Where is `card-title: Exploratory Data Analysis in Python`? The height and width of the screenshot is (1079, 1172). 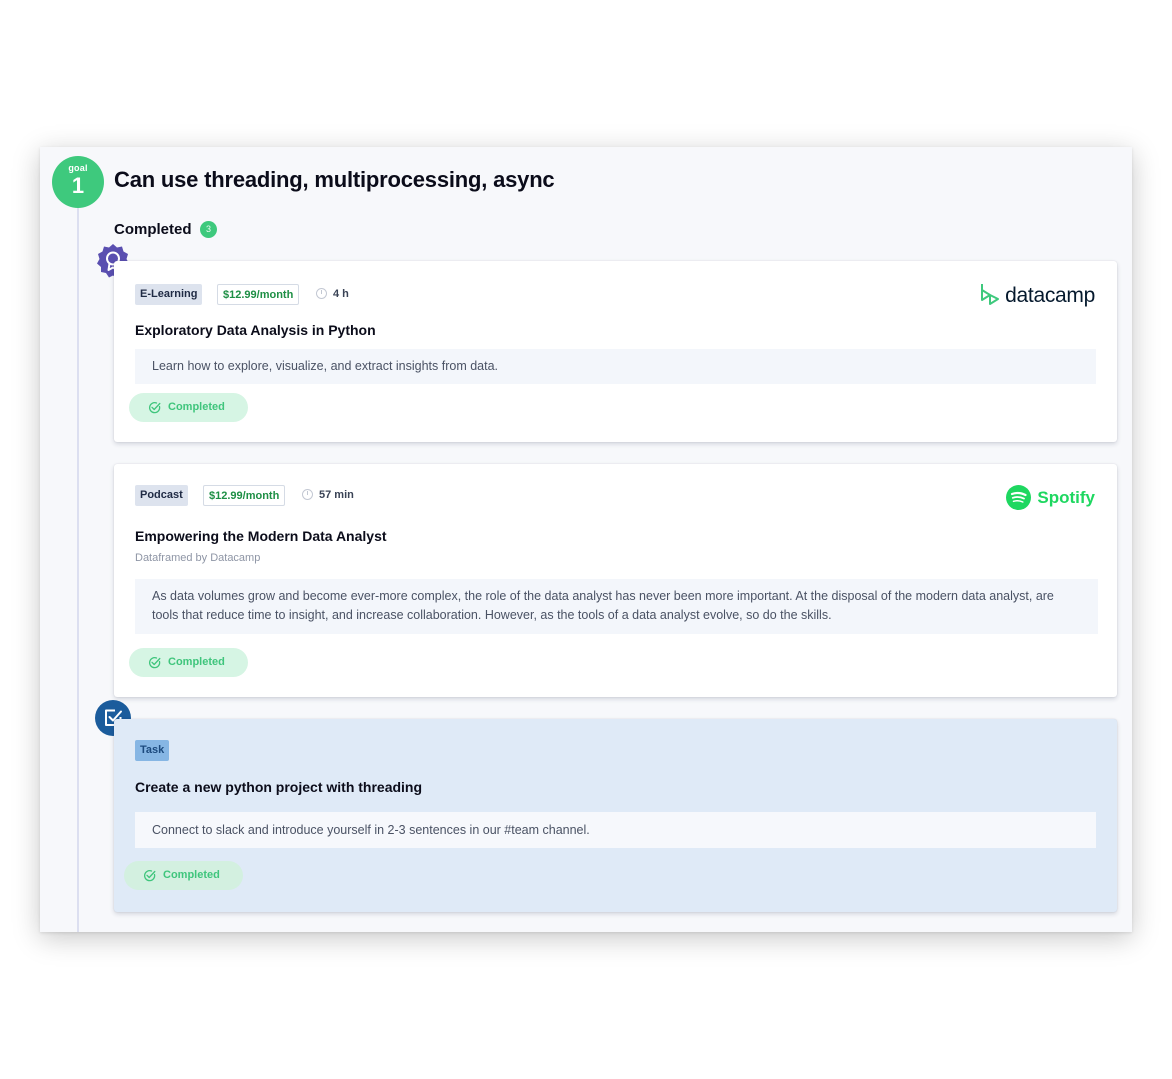
card-title: Exploratory Data Analysis in Python is located at coordinates (255, 330).